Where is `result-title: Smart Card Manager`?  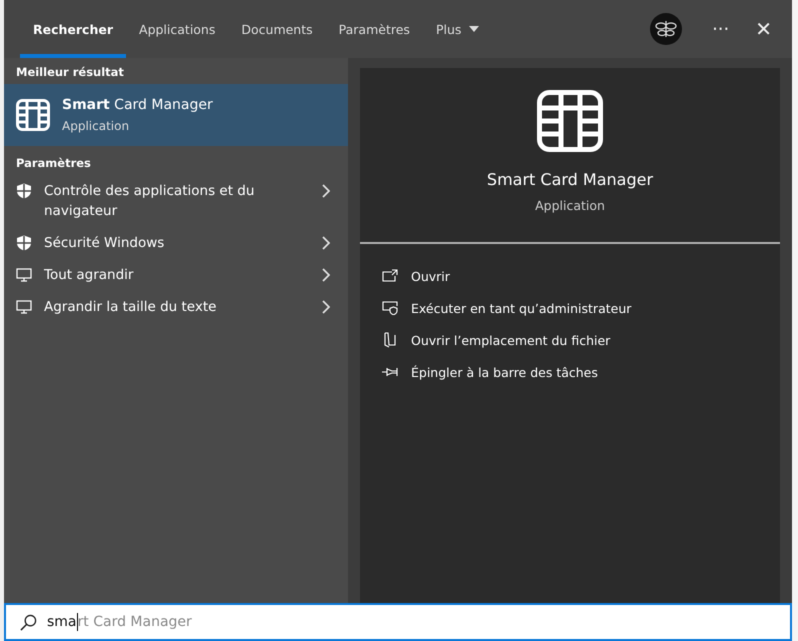
result-title: Smart Card Manager is located at coordinates (137, 105).